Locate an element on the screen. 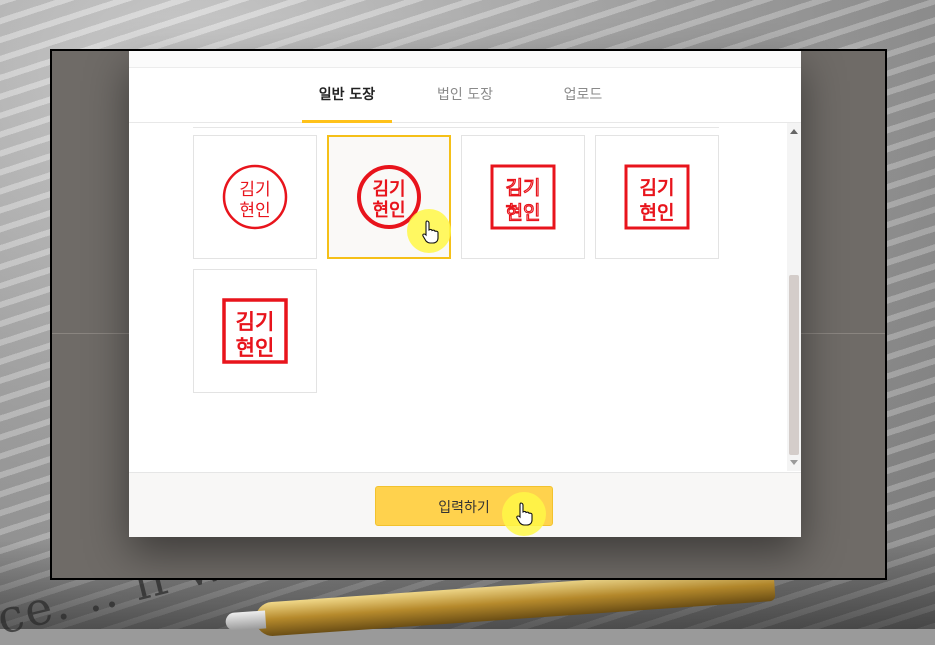  previous-row-edge is located at coordinates (456, 125).